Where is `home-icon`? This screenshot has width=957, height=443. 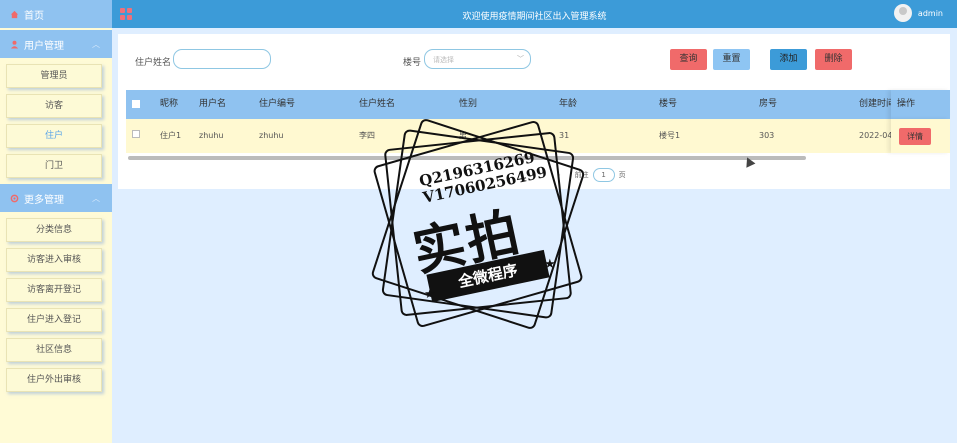
home-icon is located at coordinates (14, 14).